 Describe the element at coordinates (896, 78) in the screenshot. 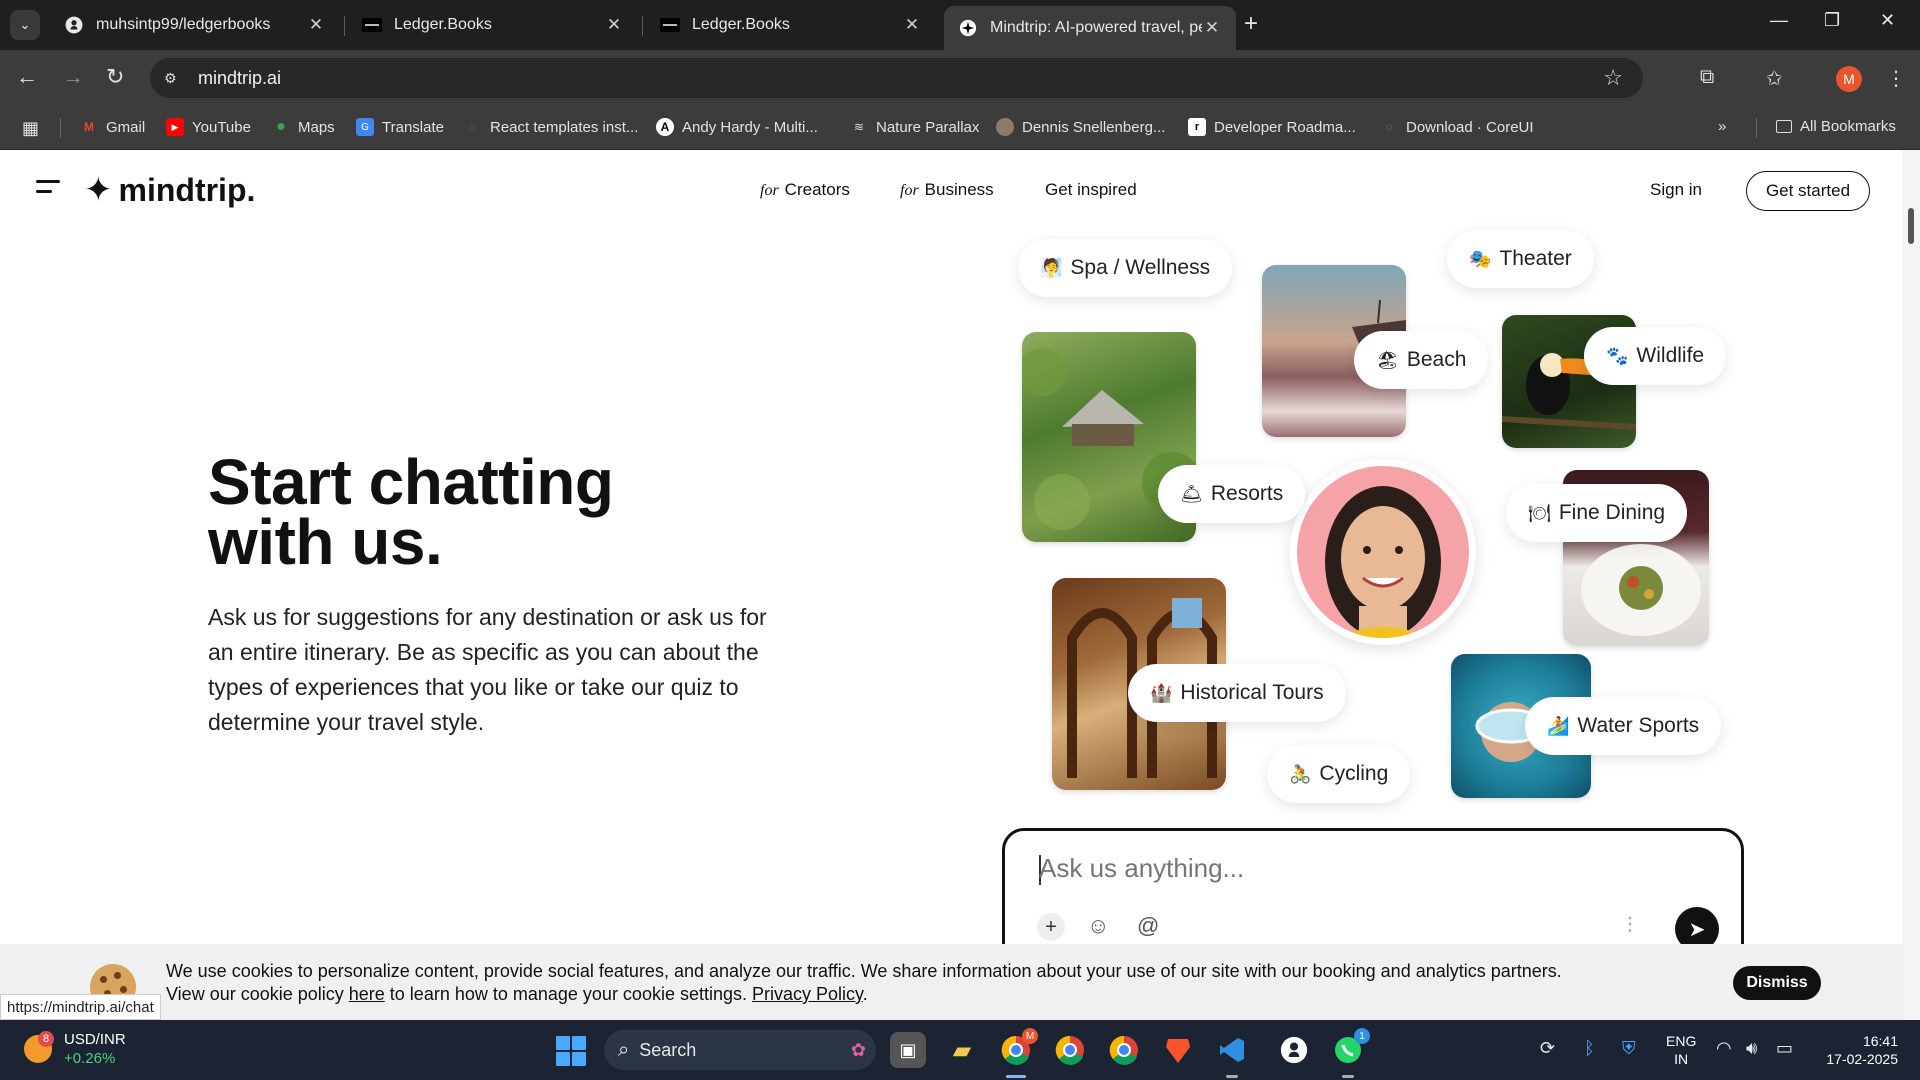

I see `address-bar: ⚙ mindtrip.ai ☆` at that location.